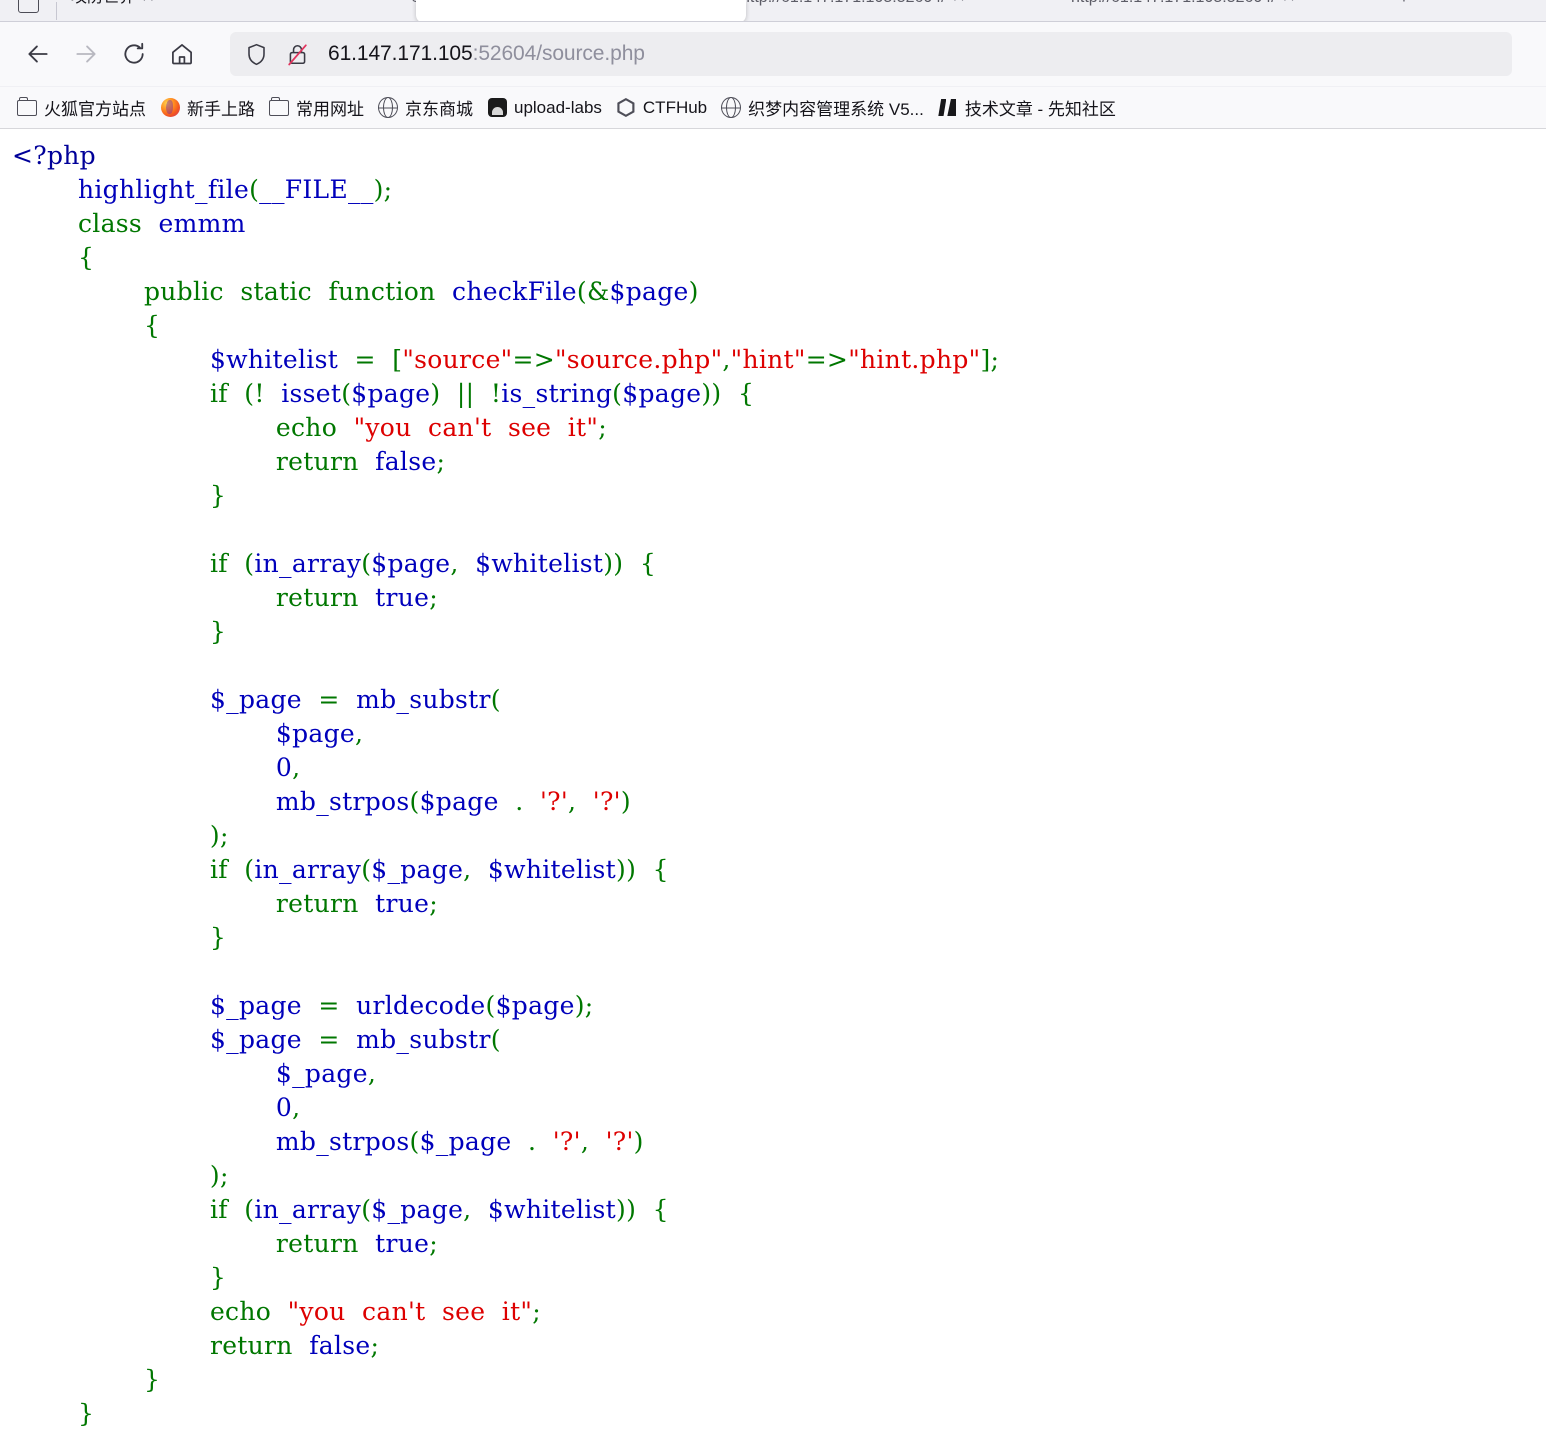 This screenshot has height=1452, width=1546. I want to click on forward-arrow-icon, so click(86, 54).